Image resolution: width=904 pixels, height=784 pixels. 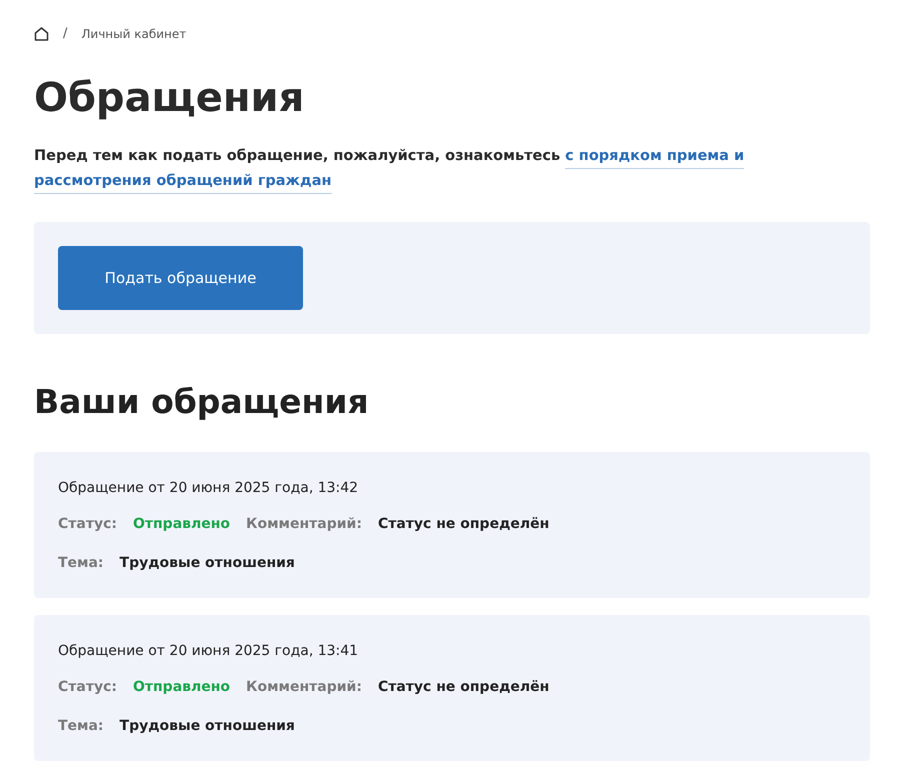 What do you see at coordinates (41, 34) in the screenshot?
I see `home-icon` at bounding box center [41, 34].